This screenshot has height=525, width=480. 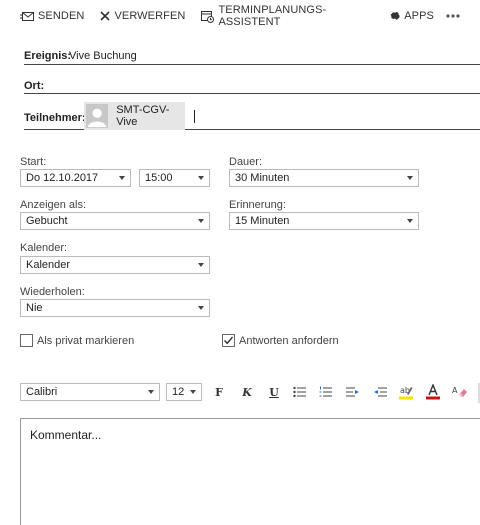 I want to click on show-as-label: Anzeigen als:, so click(x=53, y=205).